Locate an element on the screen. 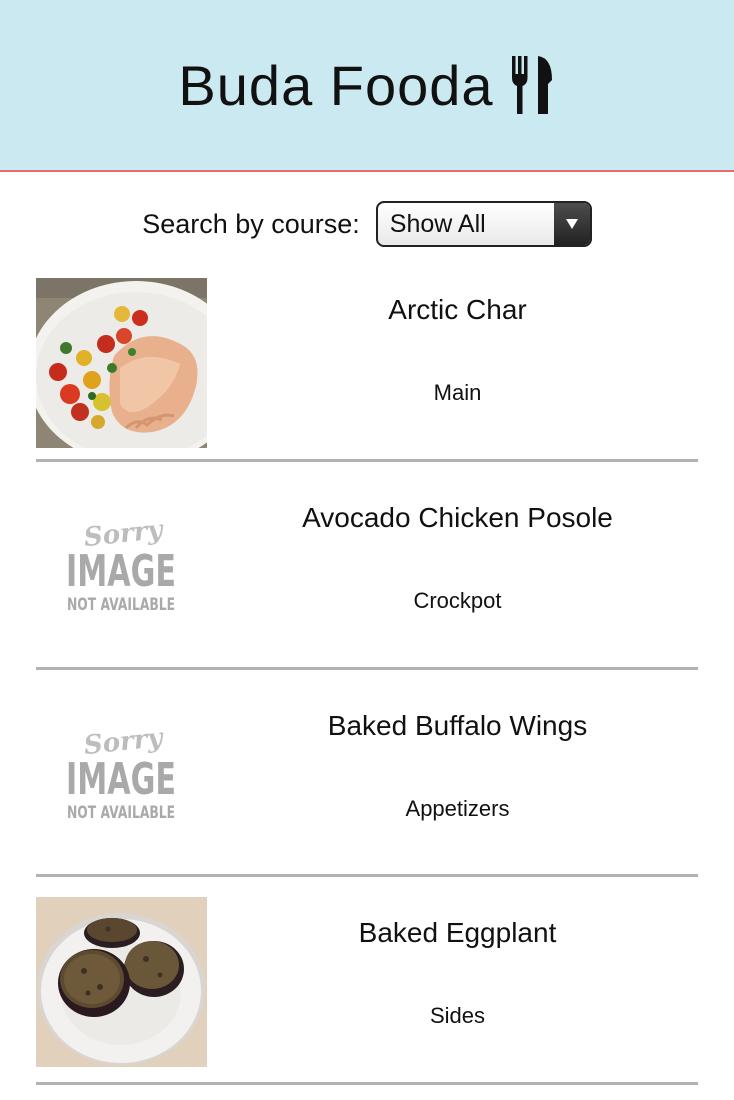  recipe-course: Main is located at coordinates (457, 392).